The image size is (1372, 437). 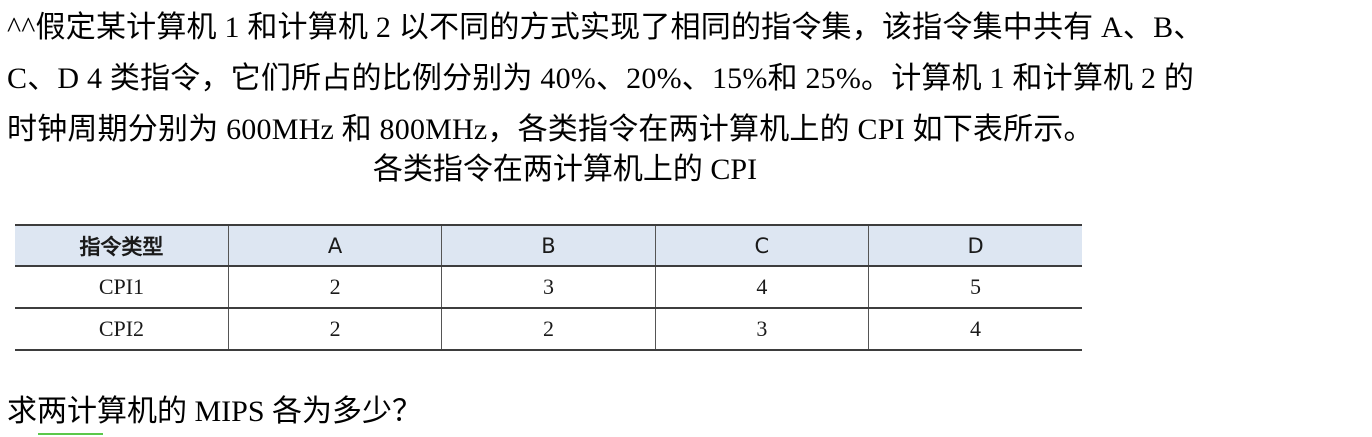 What do you see at coordinates (975, 287) in the screenshot?
I see `cell-value: 5` at bounding box center [975, 287].